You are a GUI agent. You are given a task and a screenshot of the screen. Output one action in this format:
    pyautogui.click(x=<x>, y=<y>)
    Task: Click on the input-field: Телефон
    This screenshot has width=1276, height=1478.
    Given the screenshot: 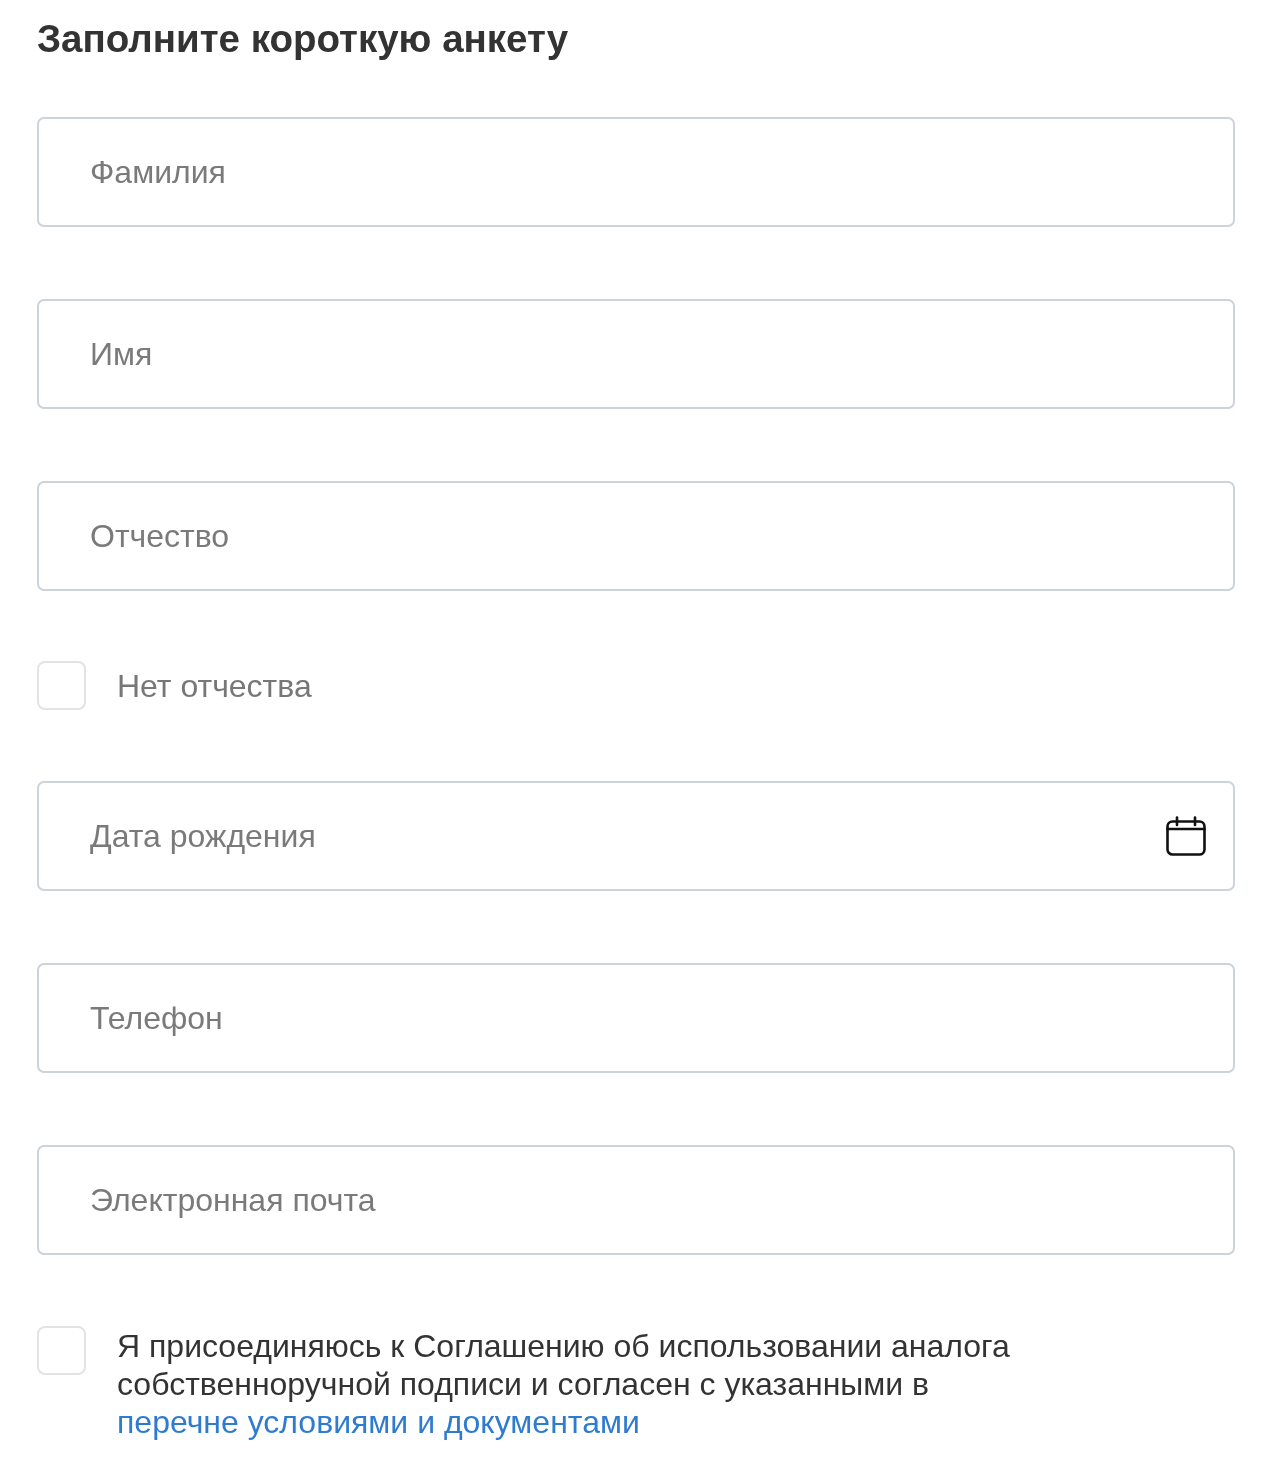 What is the action you would take?
    pyautogui.click(x=636, y=1018)
    